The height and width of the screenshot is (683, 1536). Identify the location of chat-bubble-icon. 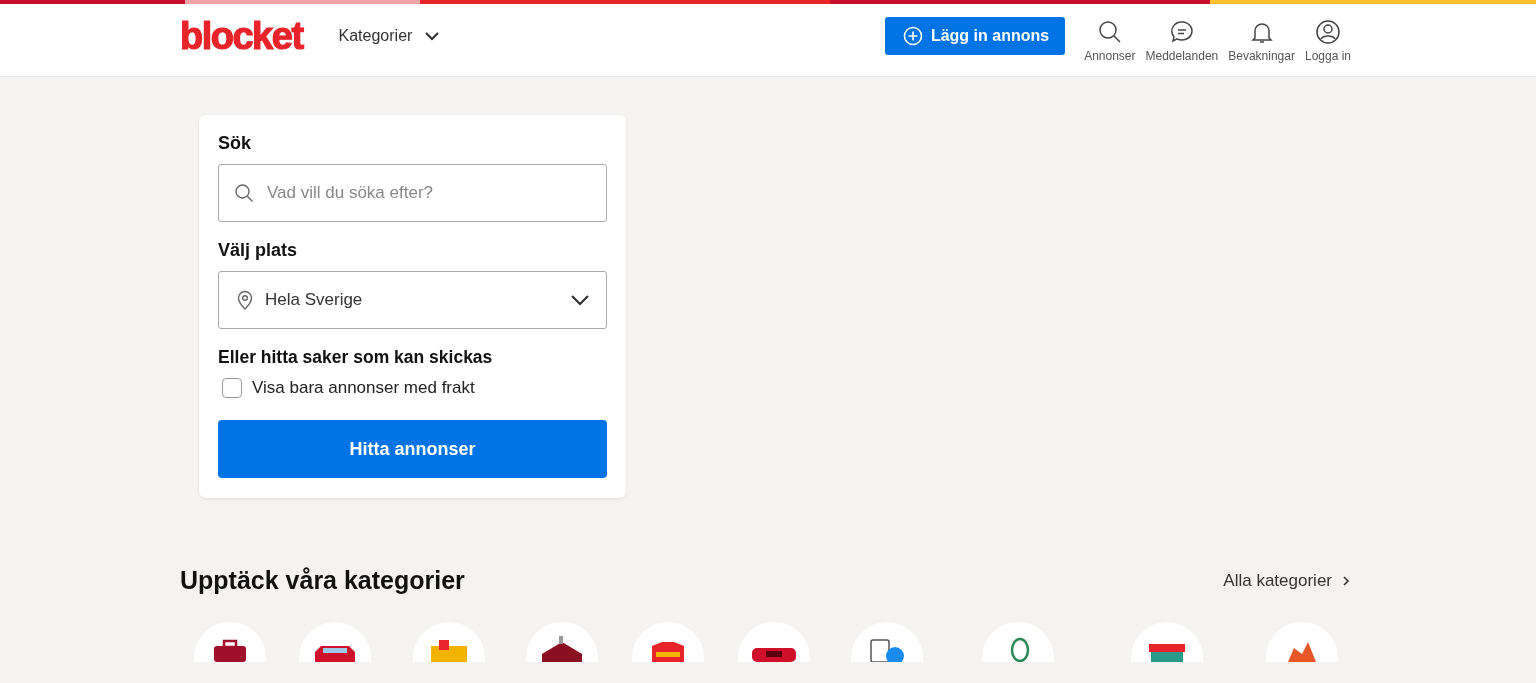
(1181, 32).